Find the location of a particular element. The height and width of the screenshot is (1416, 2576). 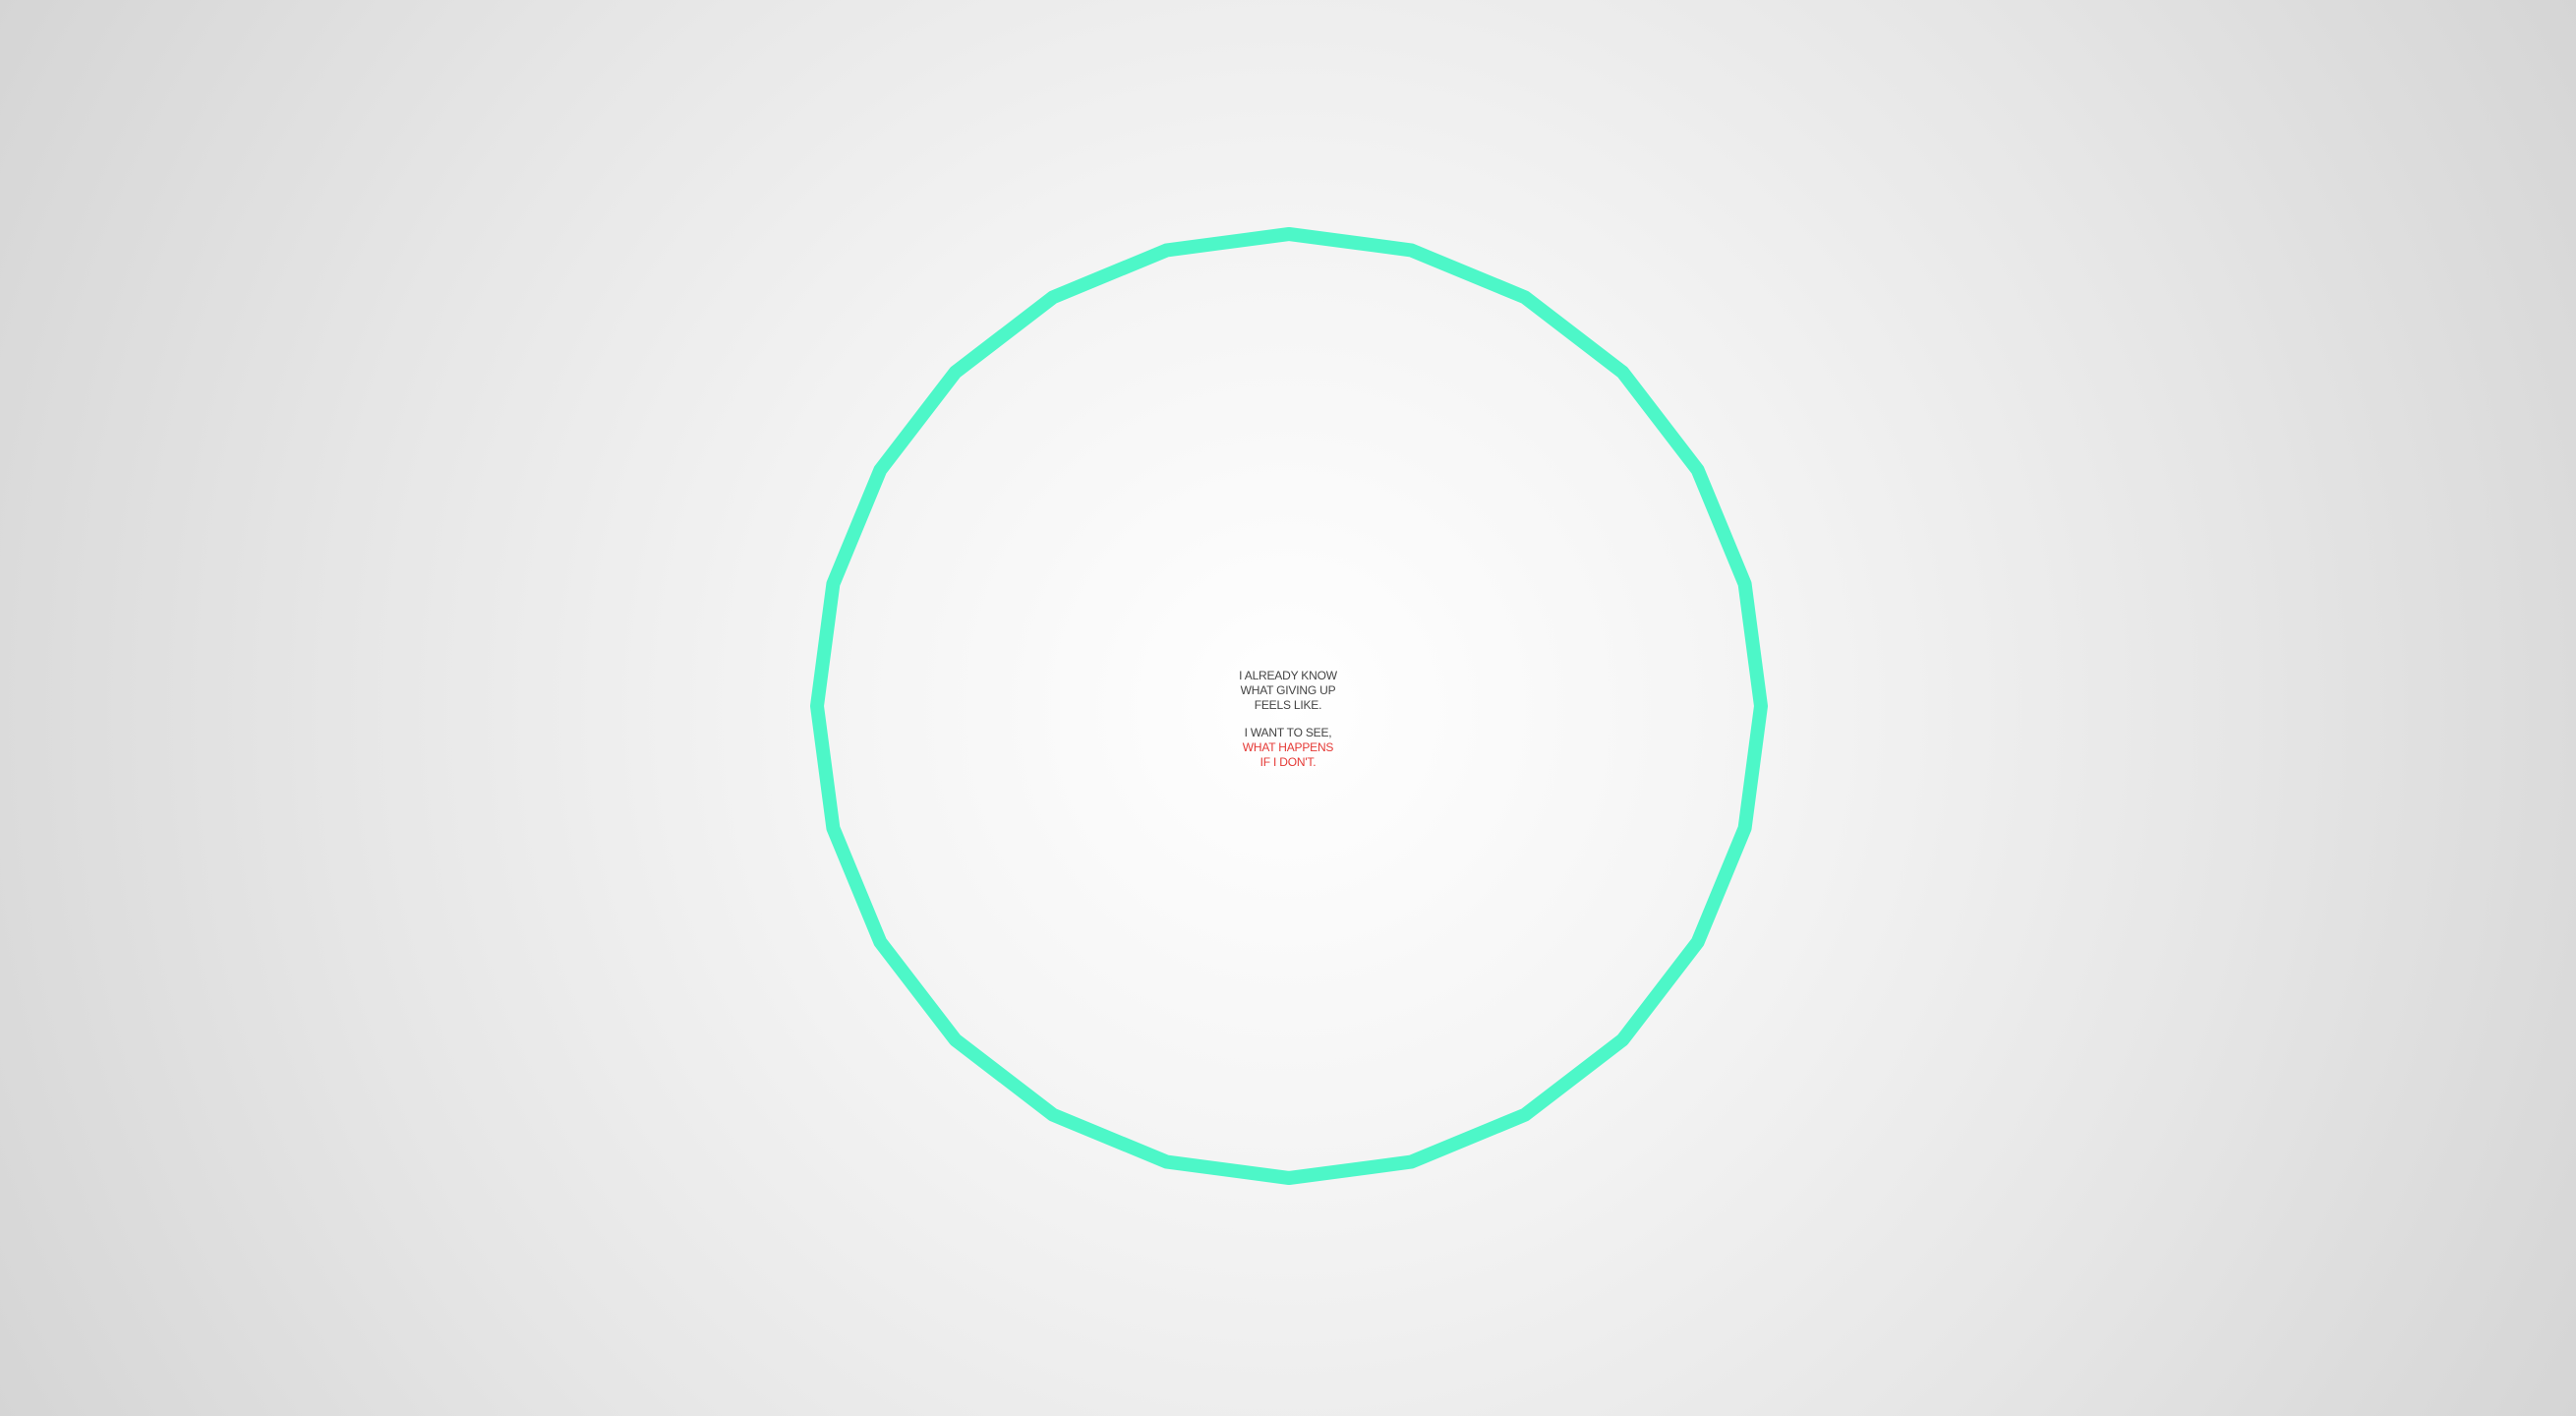

message-line-2: WHAT GIVING UP is located at coordinates (1288, 690).